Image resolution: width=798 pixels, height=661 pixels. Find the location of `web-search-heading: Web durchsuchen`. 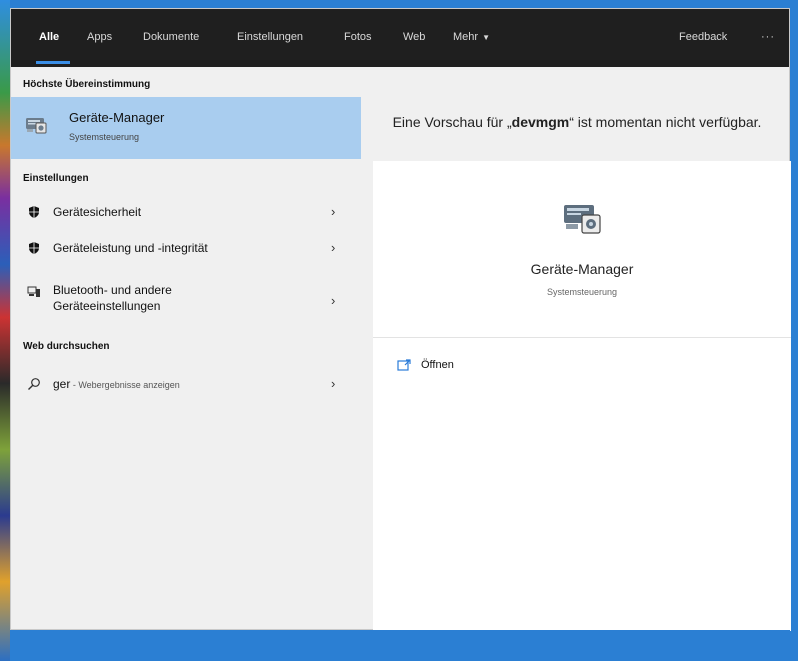

web-search-heading: Web durchsuchen is located at coordinates (66, 346).